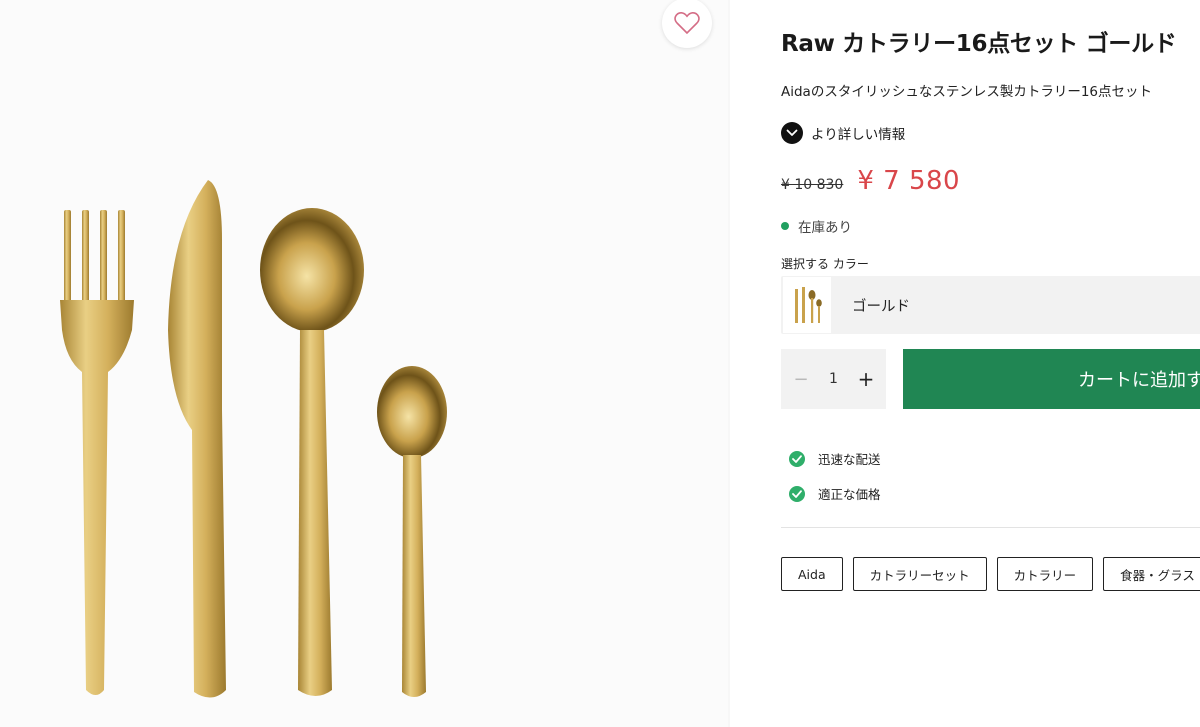  I want to click on stock-dot-icon, so click(785, 226).